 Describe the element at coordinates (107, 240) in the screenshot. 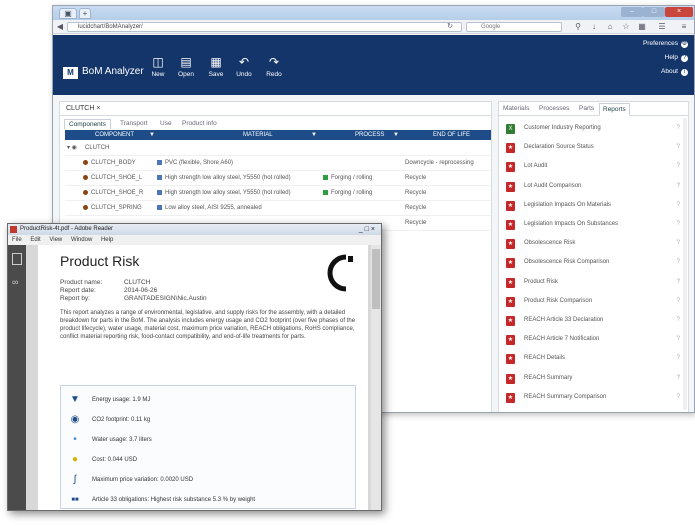

I see `menu-help: Help` at that location.